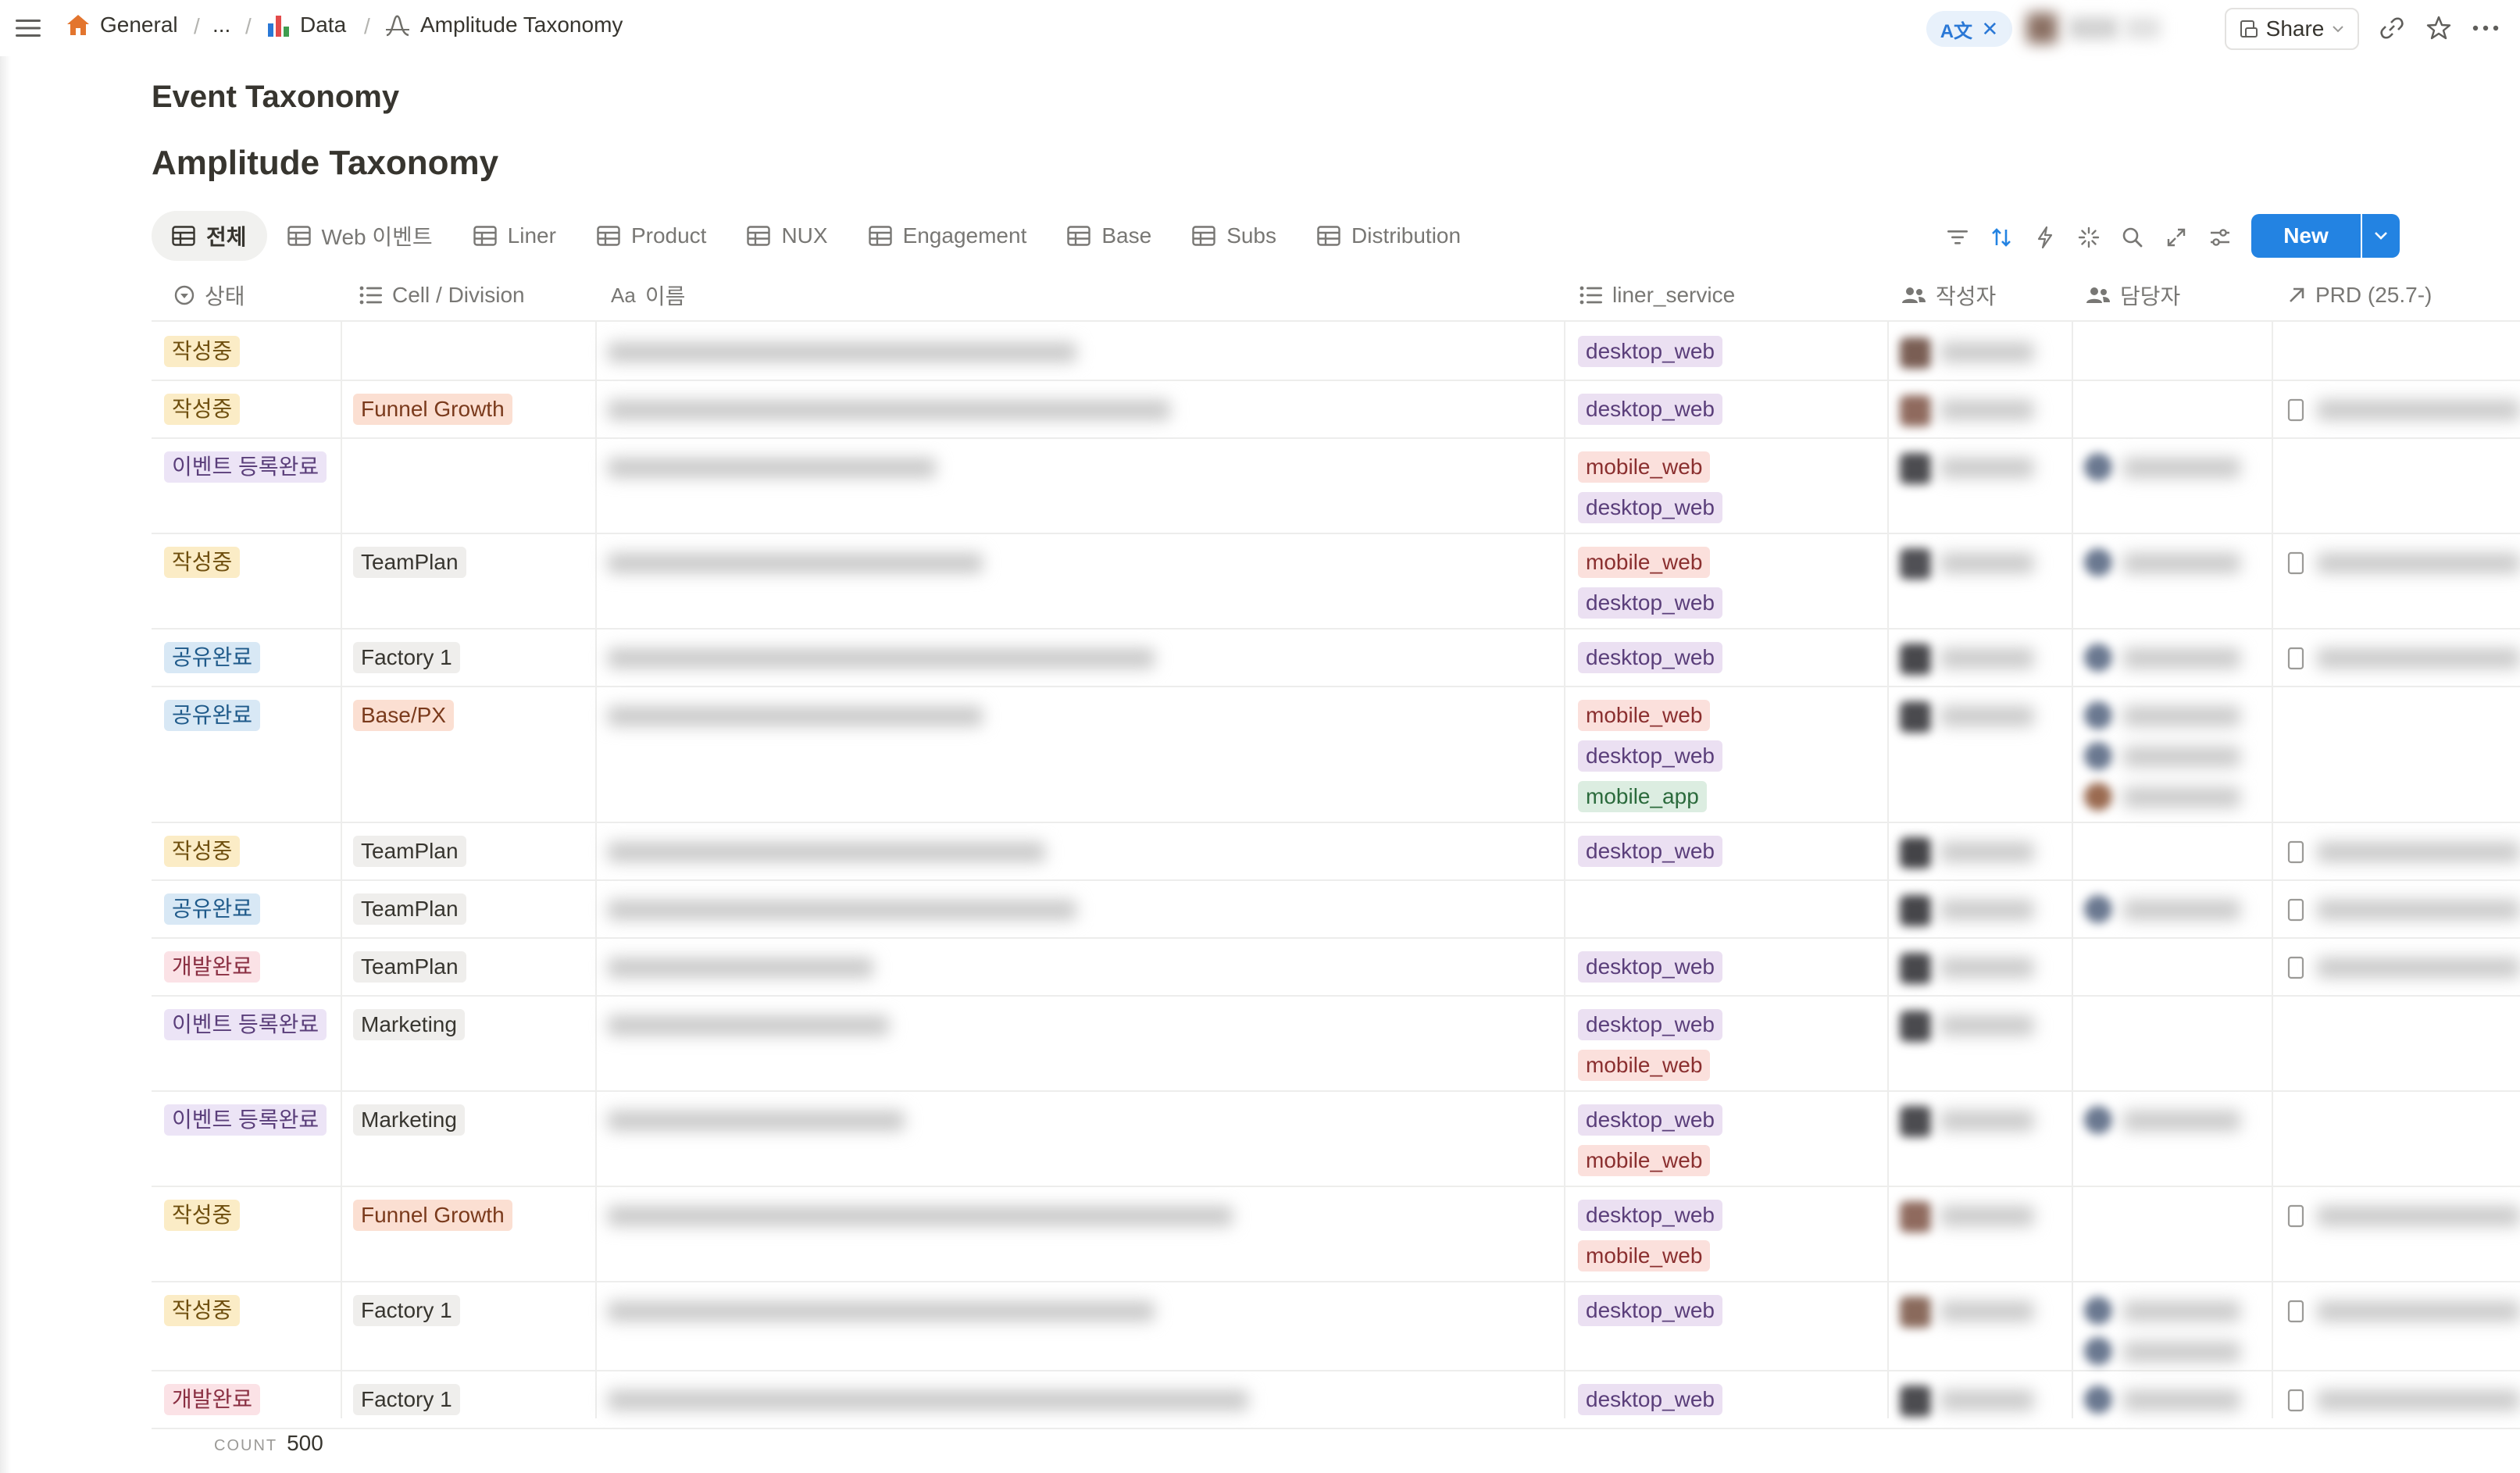 The image size is (2520, 1473). I want to click on table-row: 작성중 TeamPlan mobile_web desktop_web, so click(1336, 582).